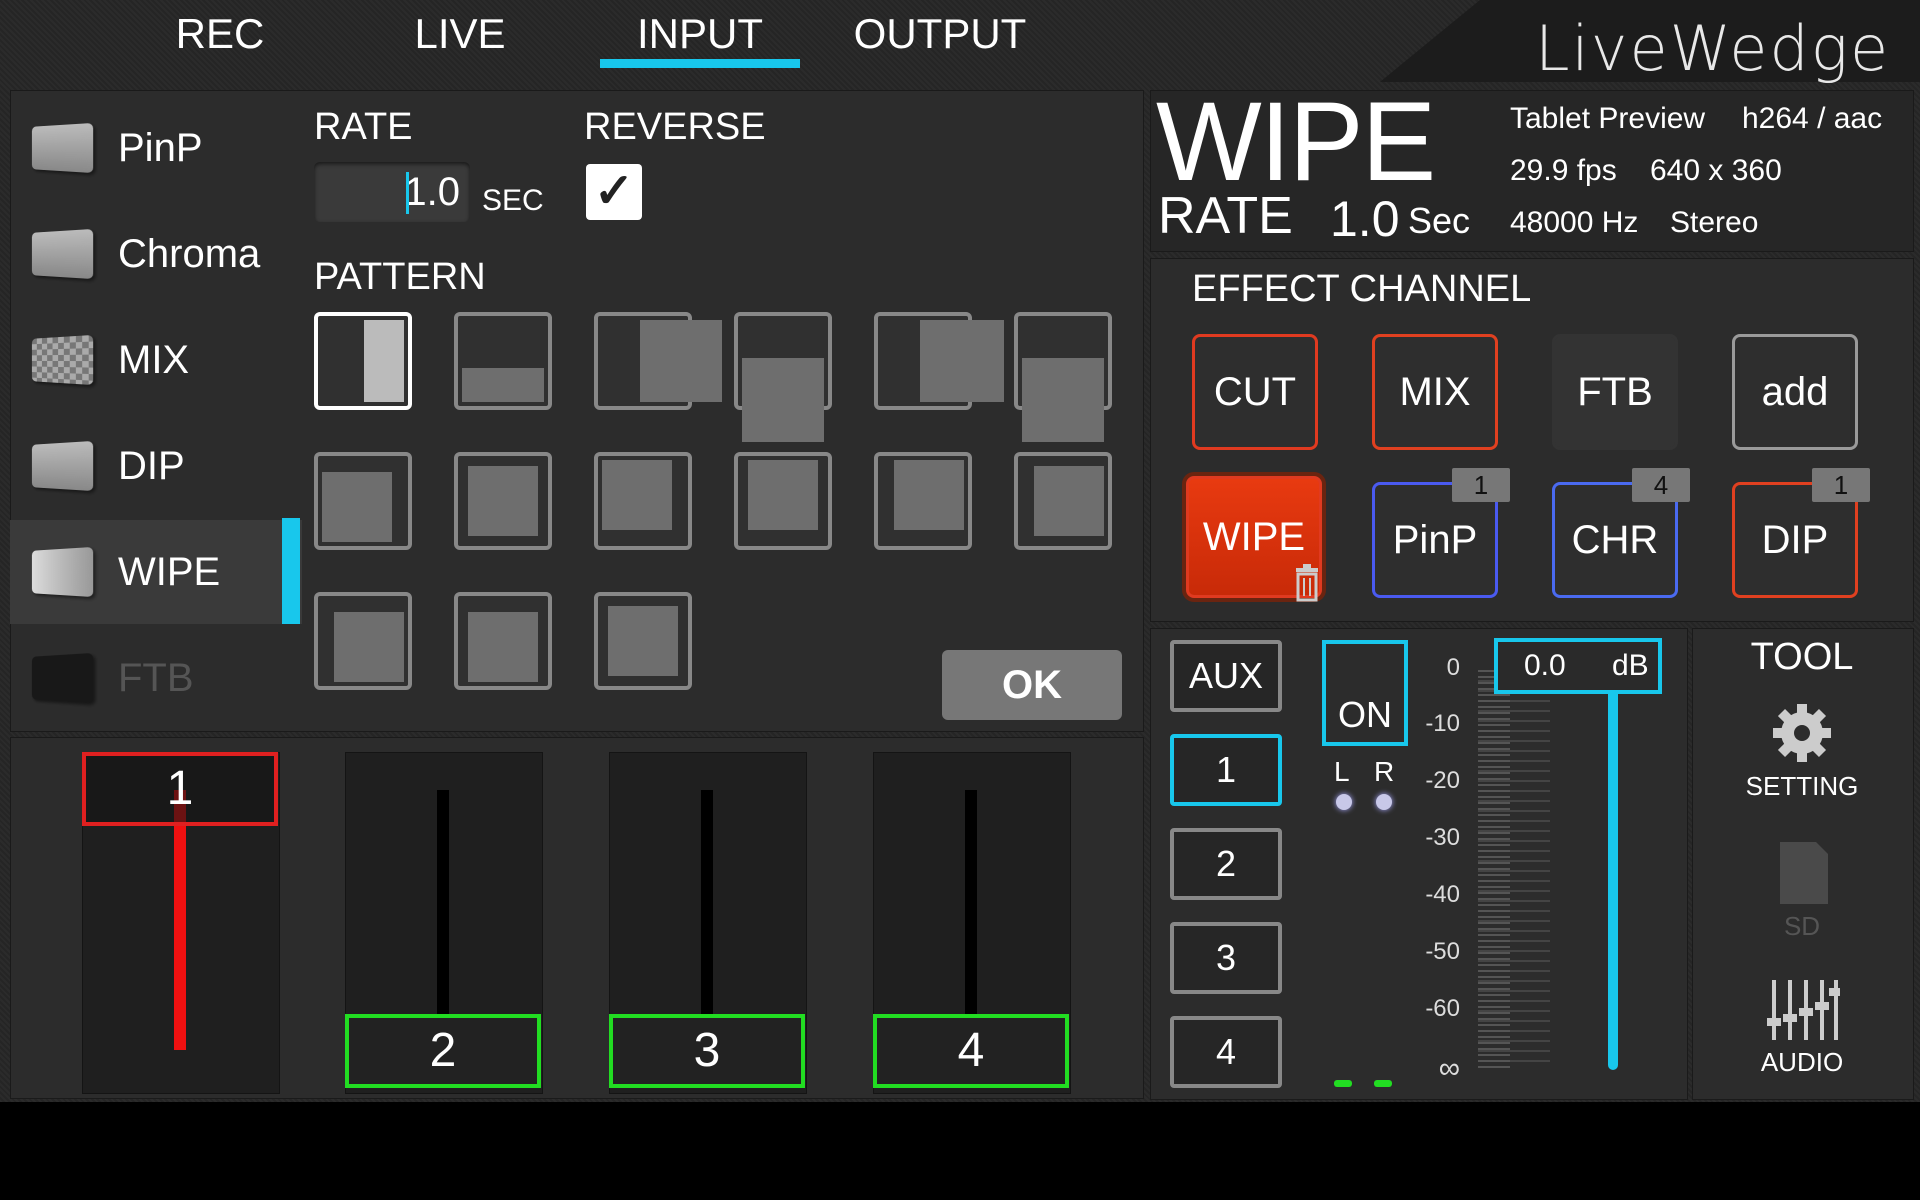 This screenshot has height=1200, width=1920. Describe the element at coordinates (1226, 676) in the screenshot. I see `audio-source-aux: AUX` at that location.